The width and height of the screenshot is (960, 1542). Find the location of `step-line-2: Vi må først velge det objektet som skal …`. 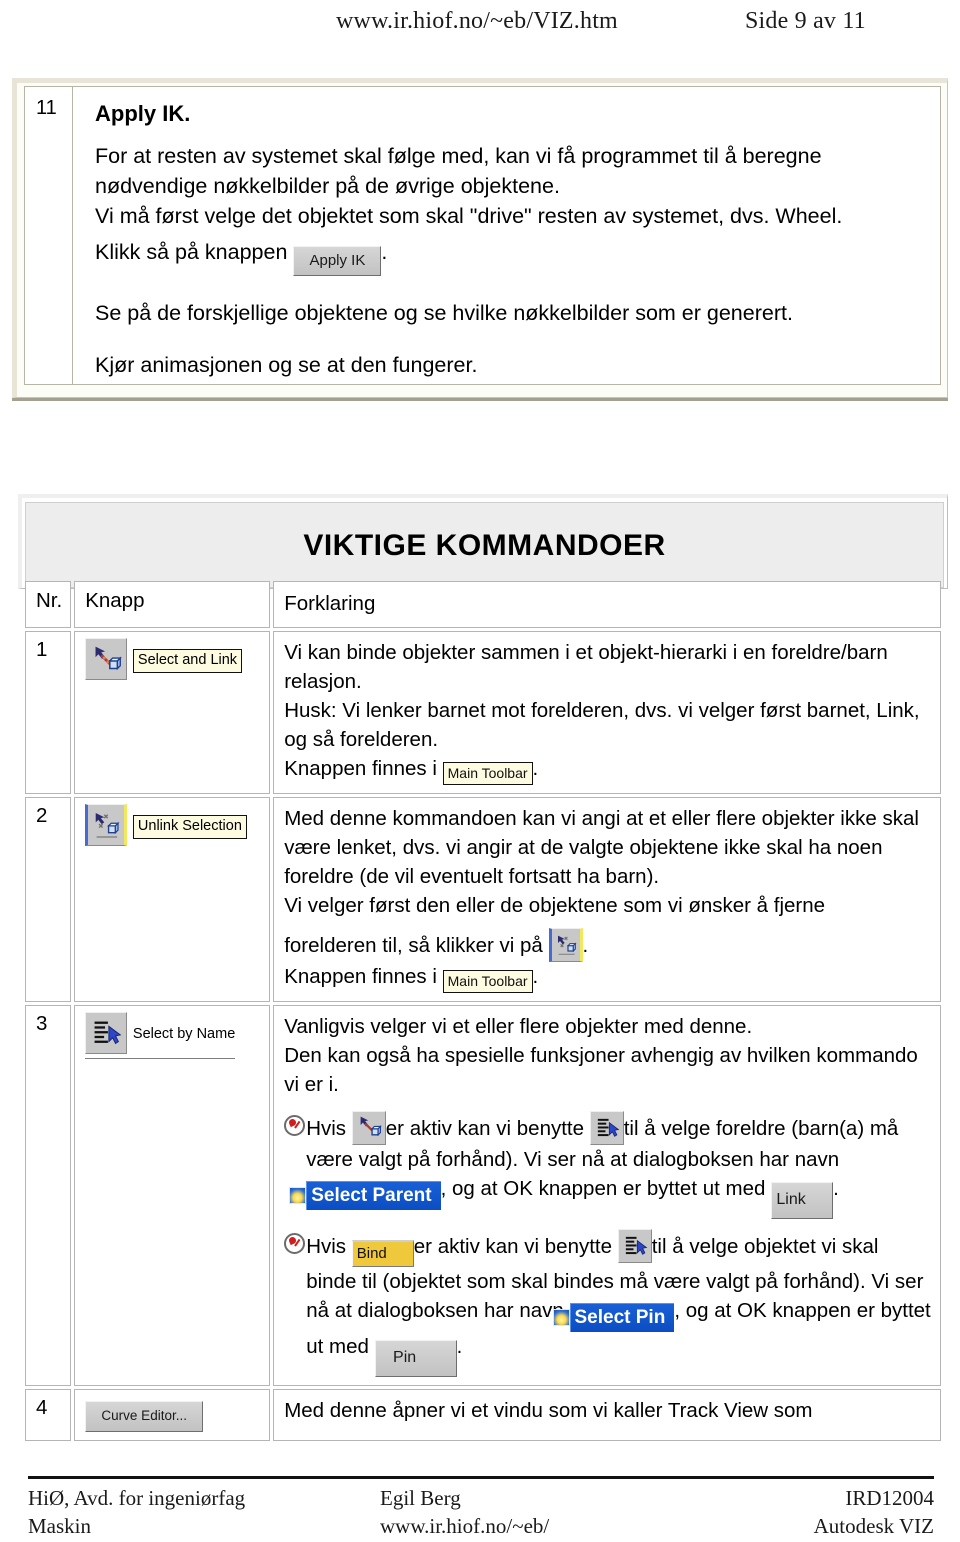

step-line-2: Vi må først velge det objektet som skal … is located at coordinates (469, 216).